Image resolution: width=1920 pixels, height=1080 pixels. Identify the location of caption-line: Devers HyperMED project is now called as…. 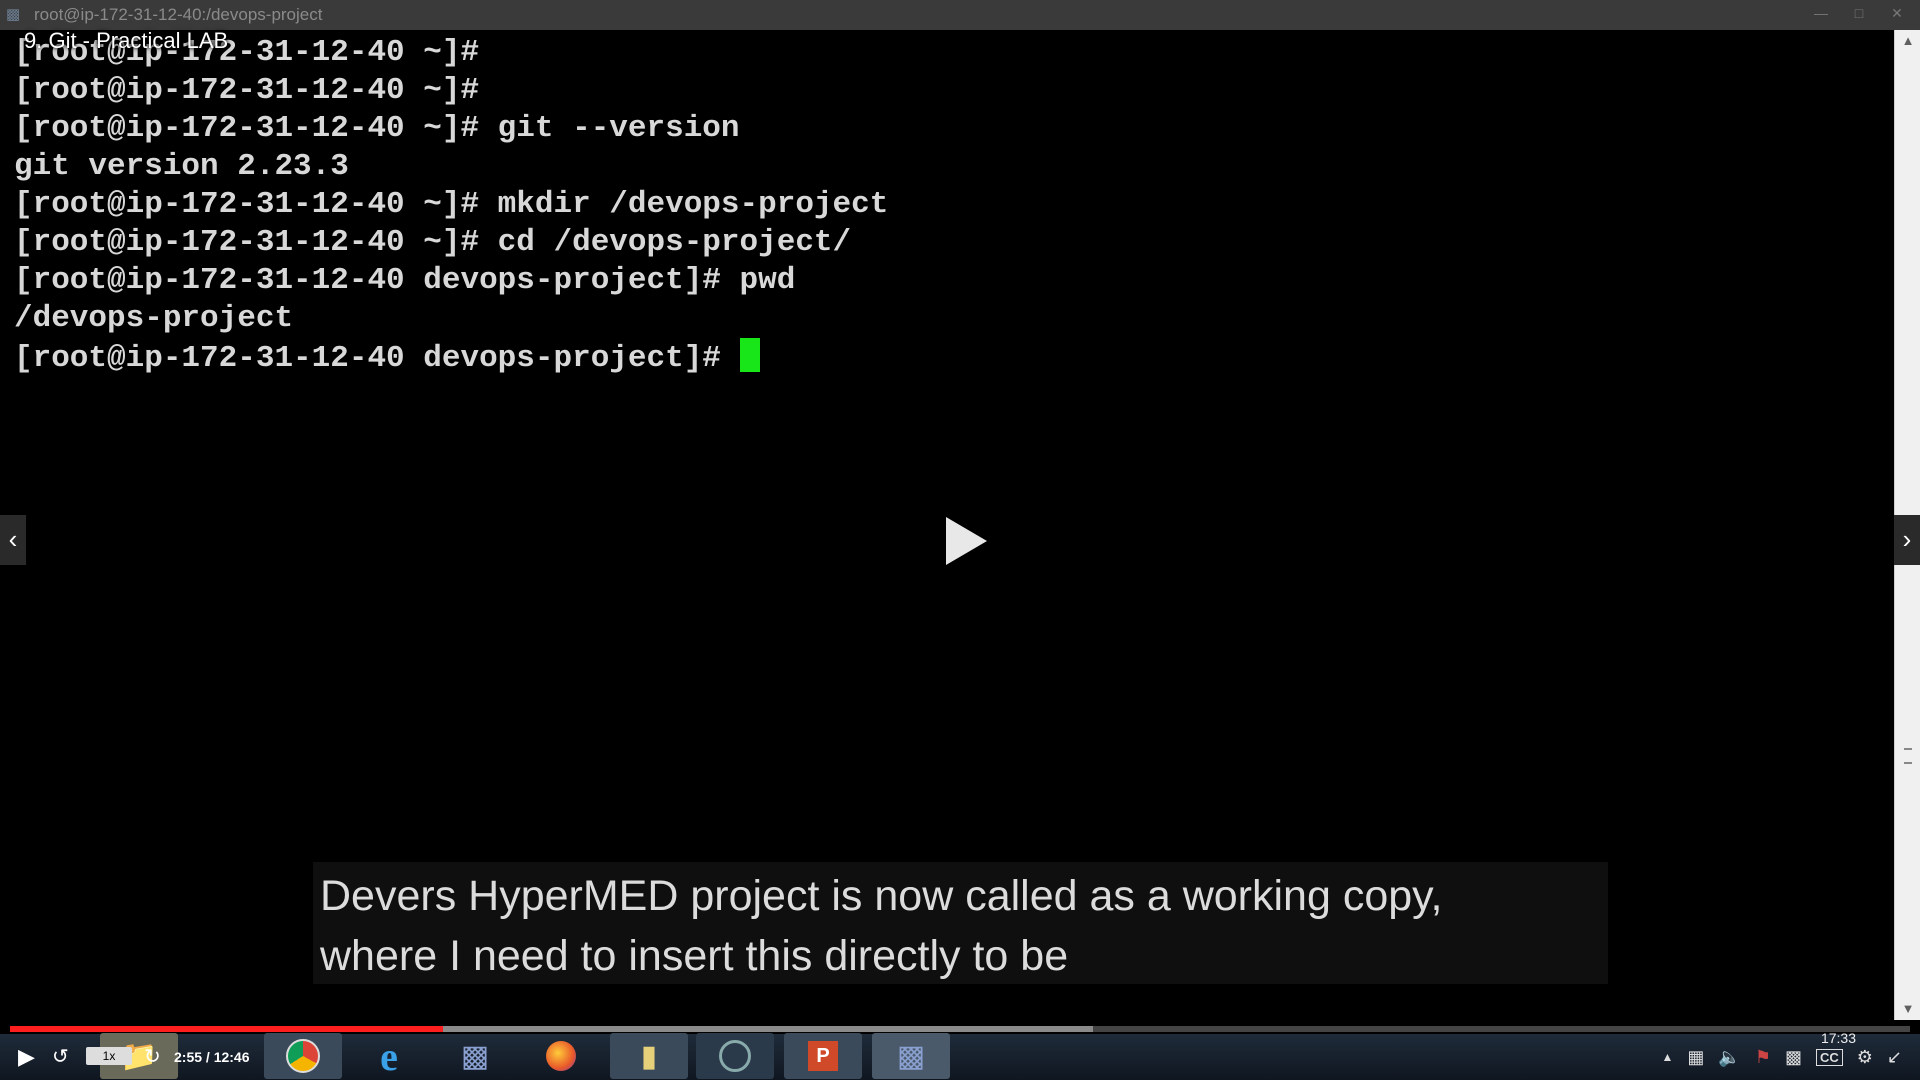
(881, 896).